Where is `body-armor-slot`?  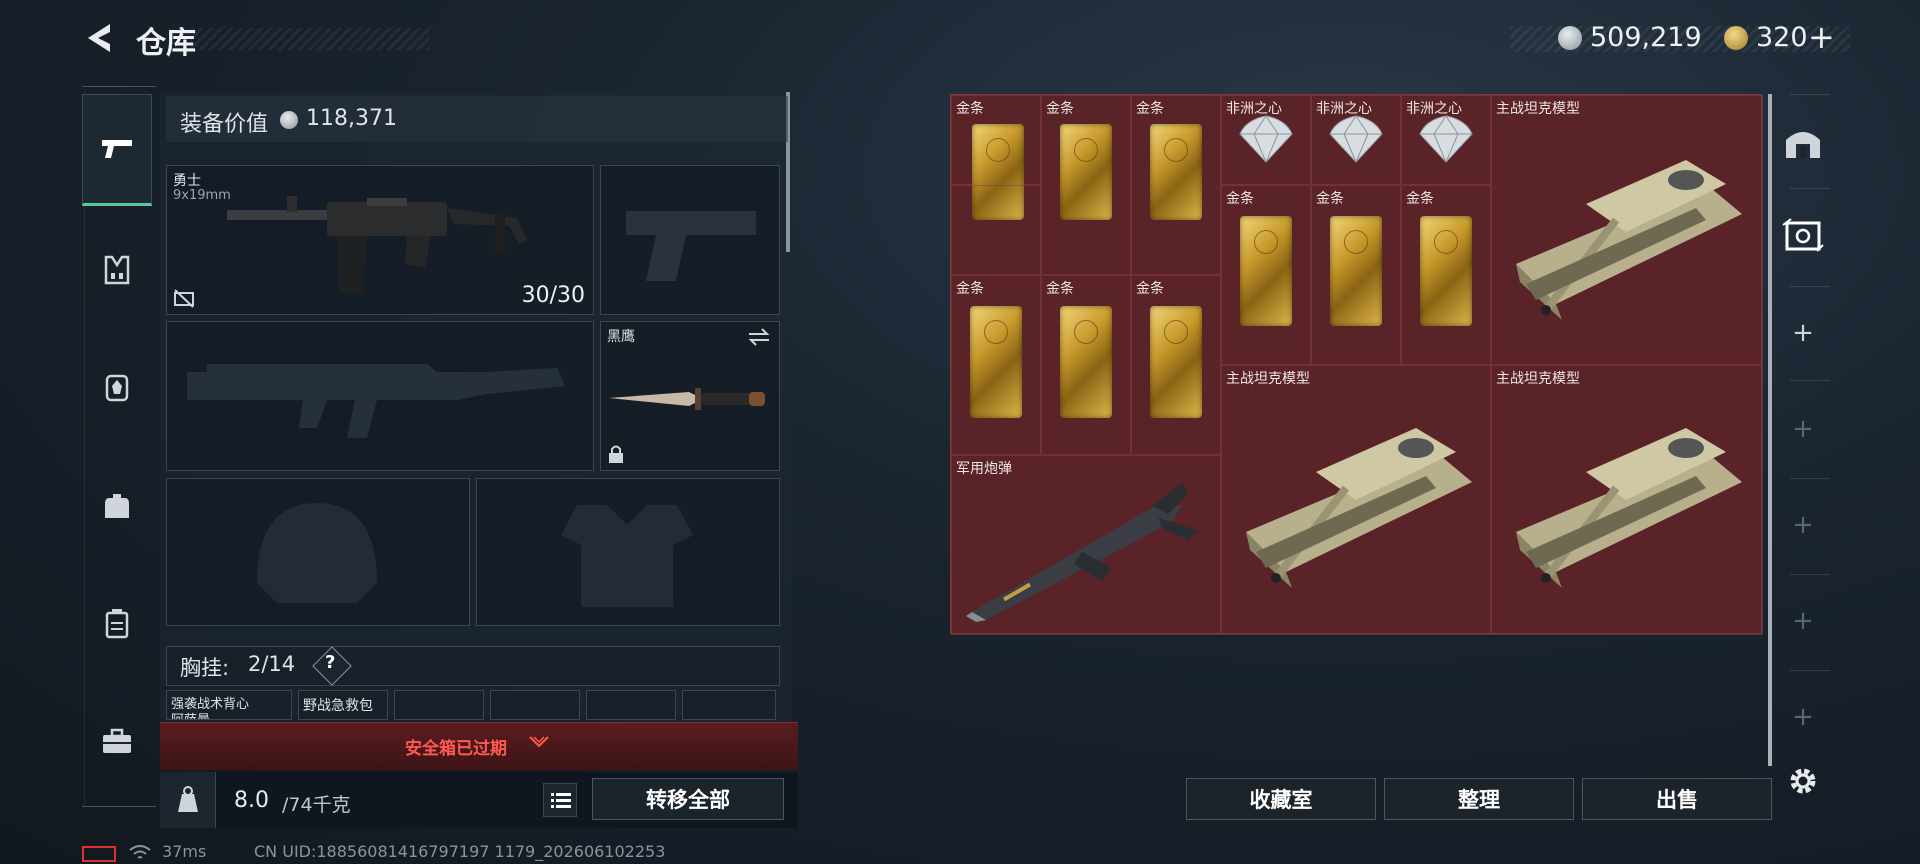 body-armor-slot is located at coordinates (628, 552).